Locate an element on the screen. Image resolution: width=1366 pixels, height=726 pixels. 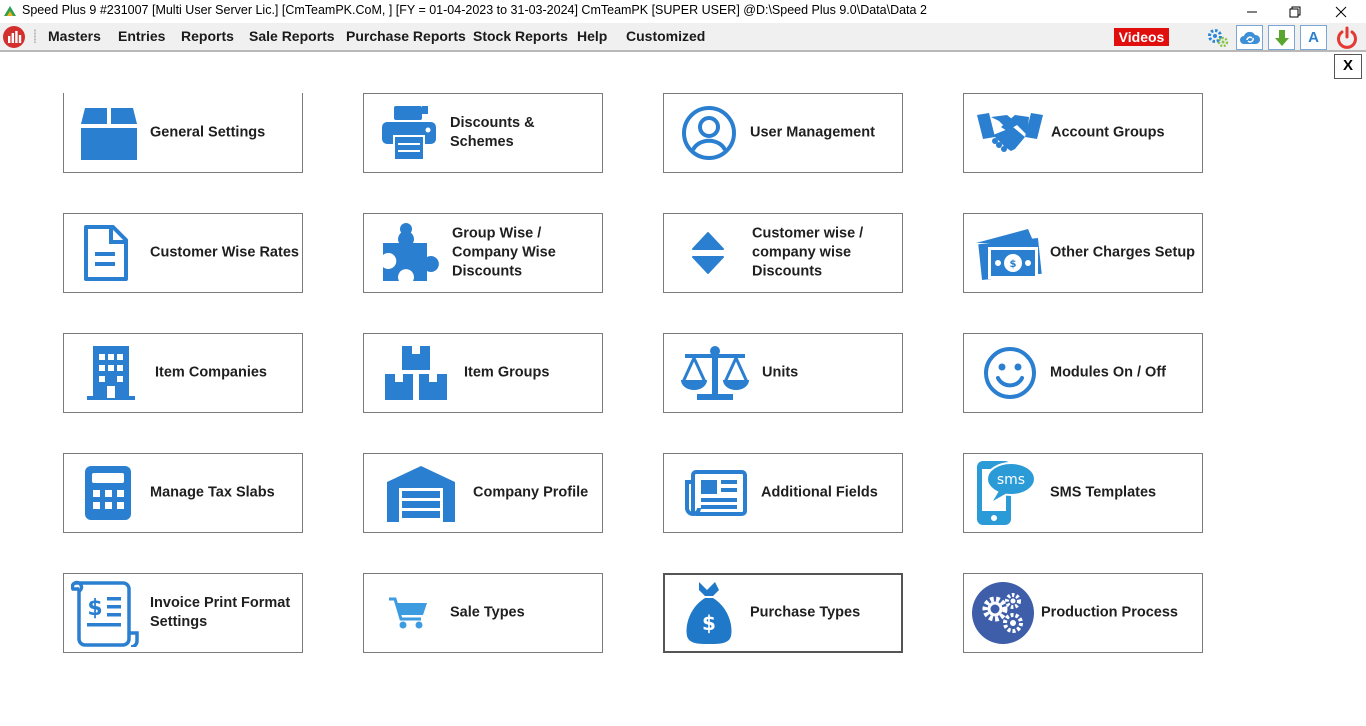
tile-label: Modules On / Off is located at coordinates (1108, 372).